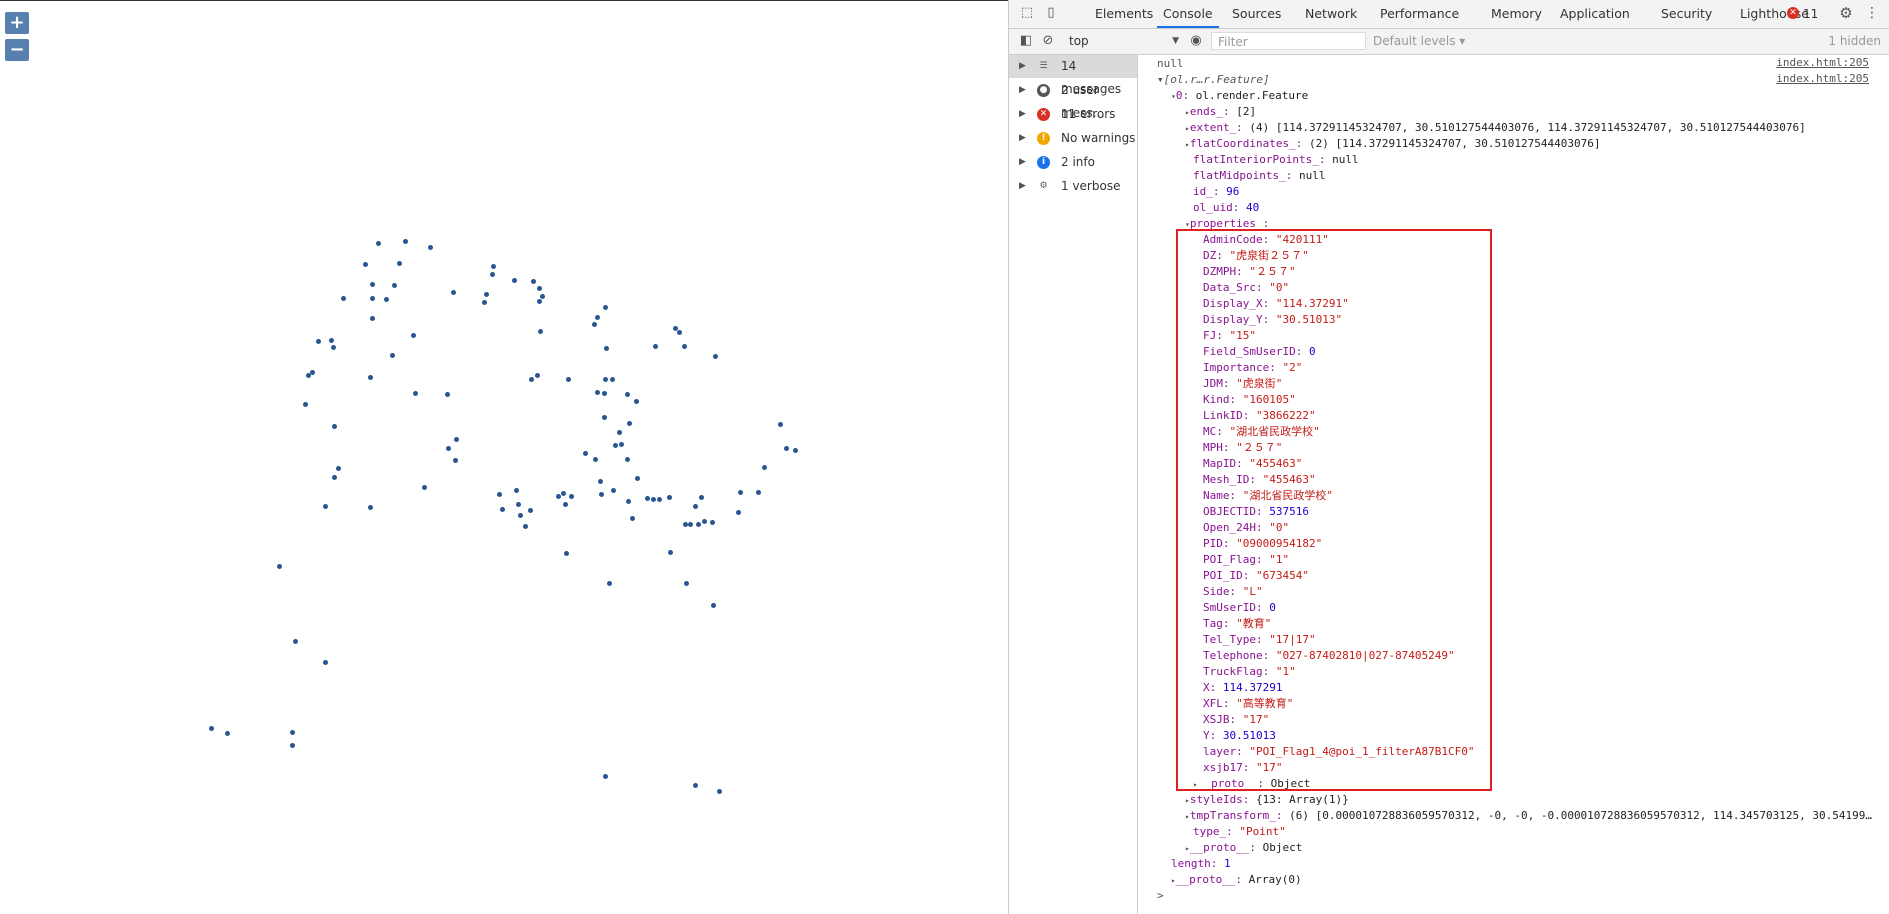 The image size is (1889, 914). Describe the element at coordinates (1810, 14) in the screenshot. I see `error-count: 11` at that location.